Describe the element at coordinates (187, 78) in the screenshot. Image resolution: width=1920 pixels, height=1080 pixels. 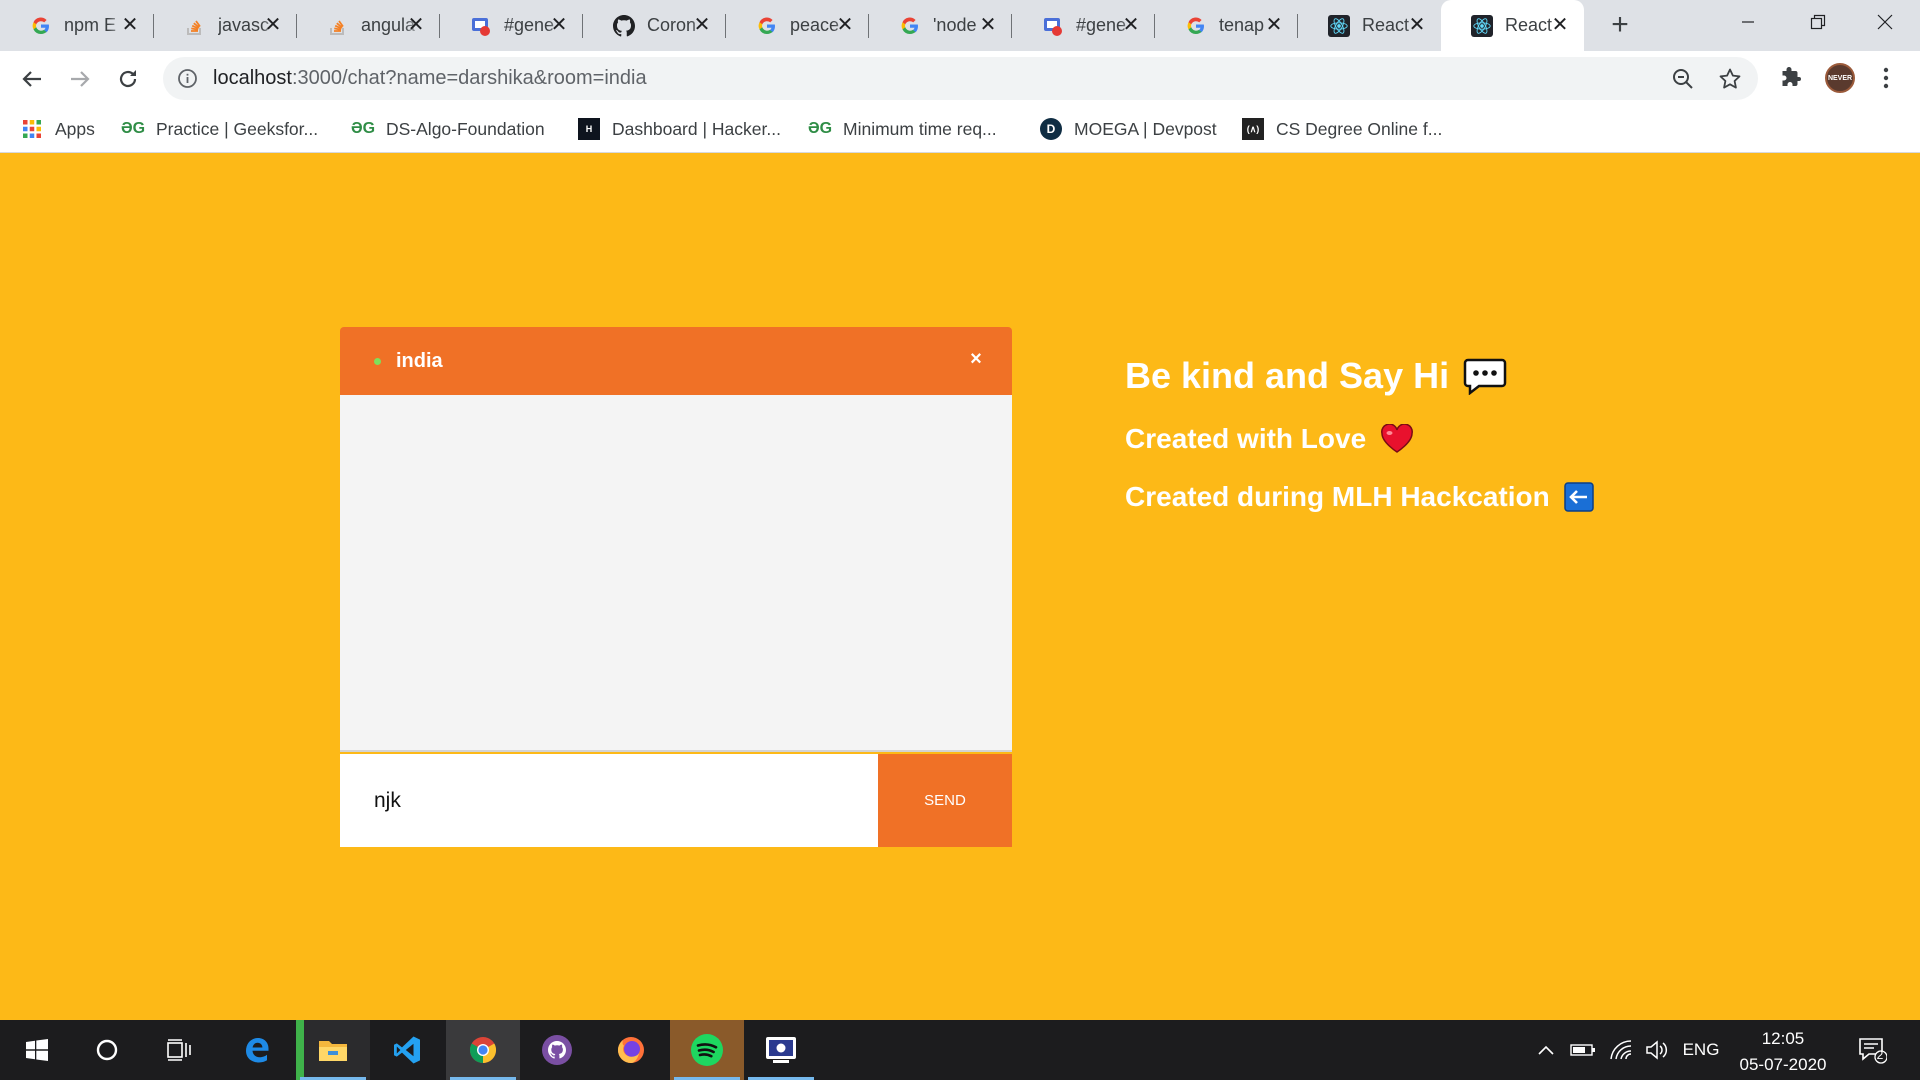
I see `site-info-icon` at that location.